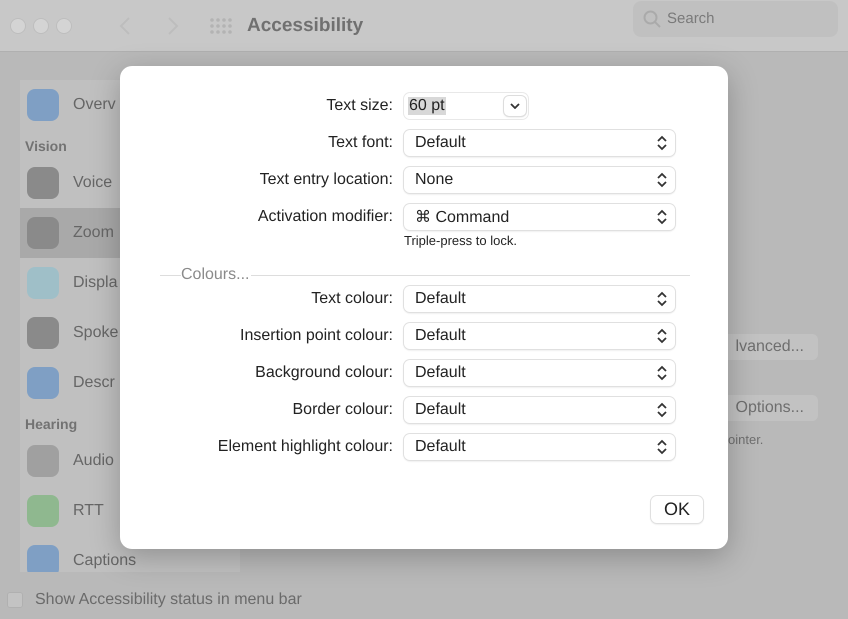 This screenshot has height=619, width=848. I want to click on field-label: Insertion point colour:, so click(316, 336).